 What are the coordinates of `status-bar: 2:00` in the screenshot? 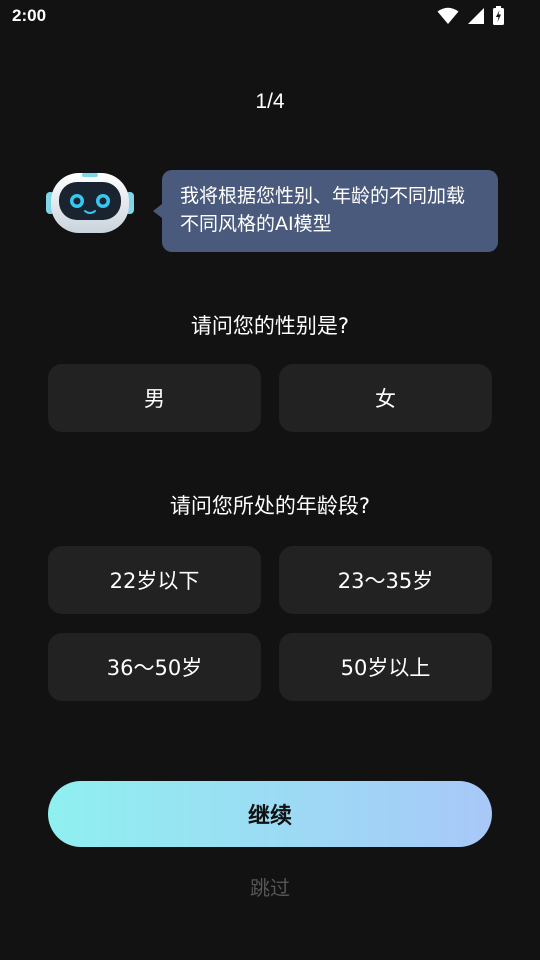 It's located at (270, 17).